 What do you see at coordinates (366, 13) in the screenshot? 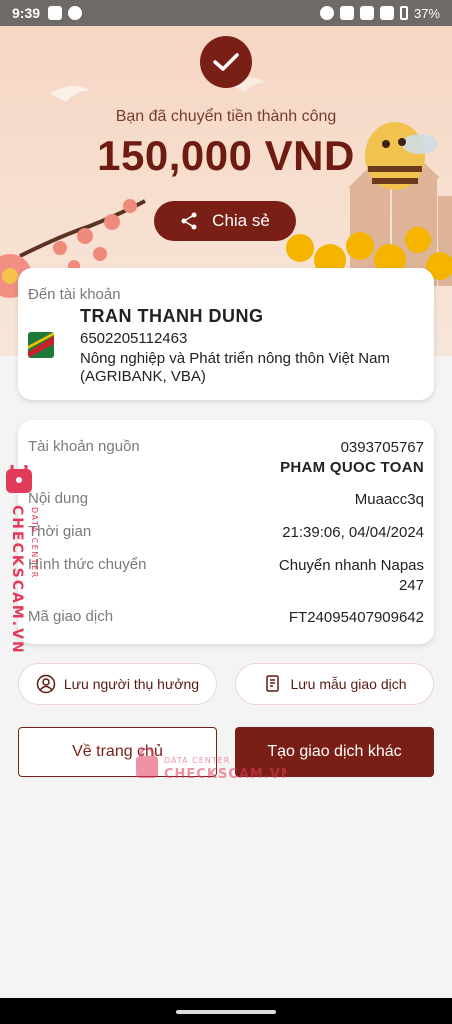
I see `wifi-icon` at bounding box center [366, 13].